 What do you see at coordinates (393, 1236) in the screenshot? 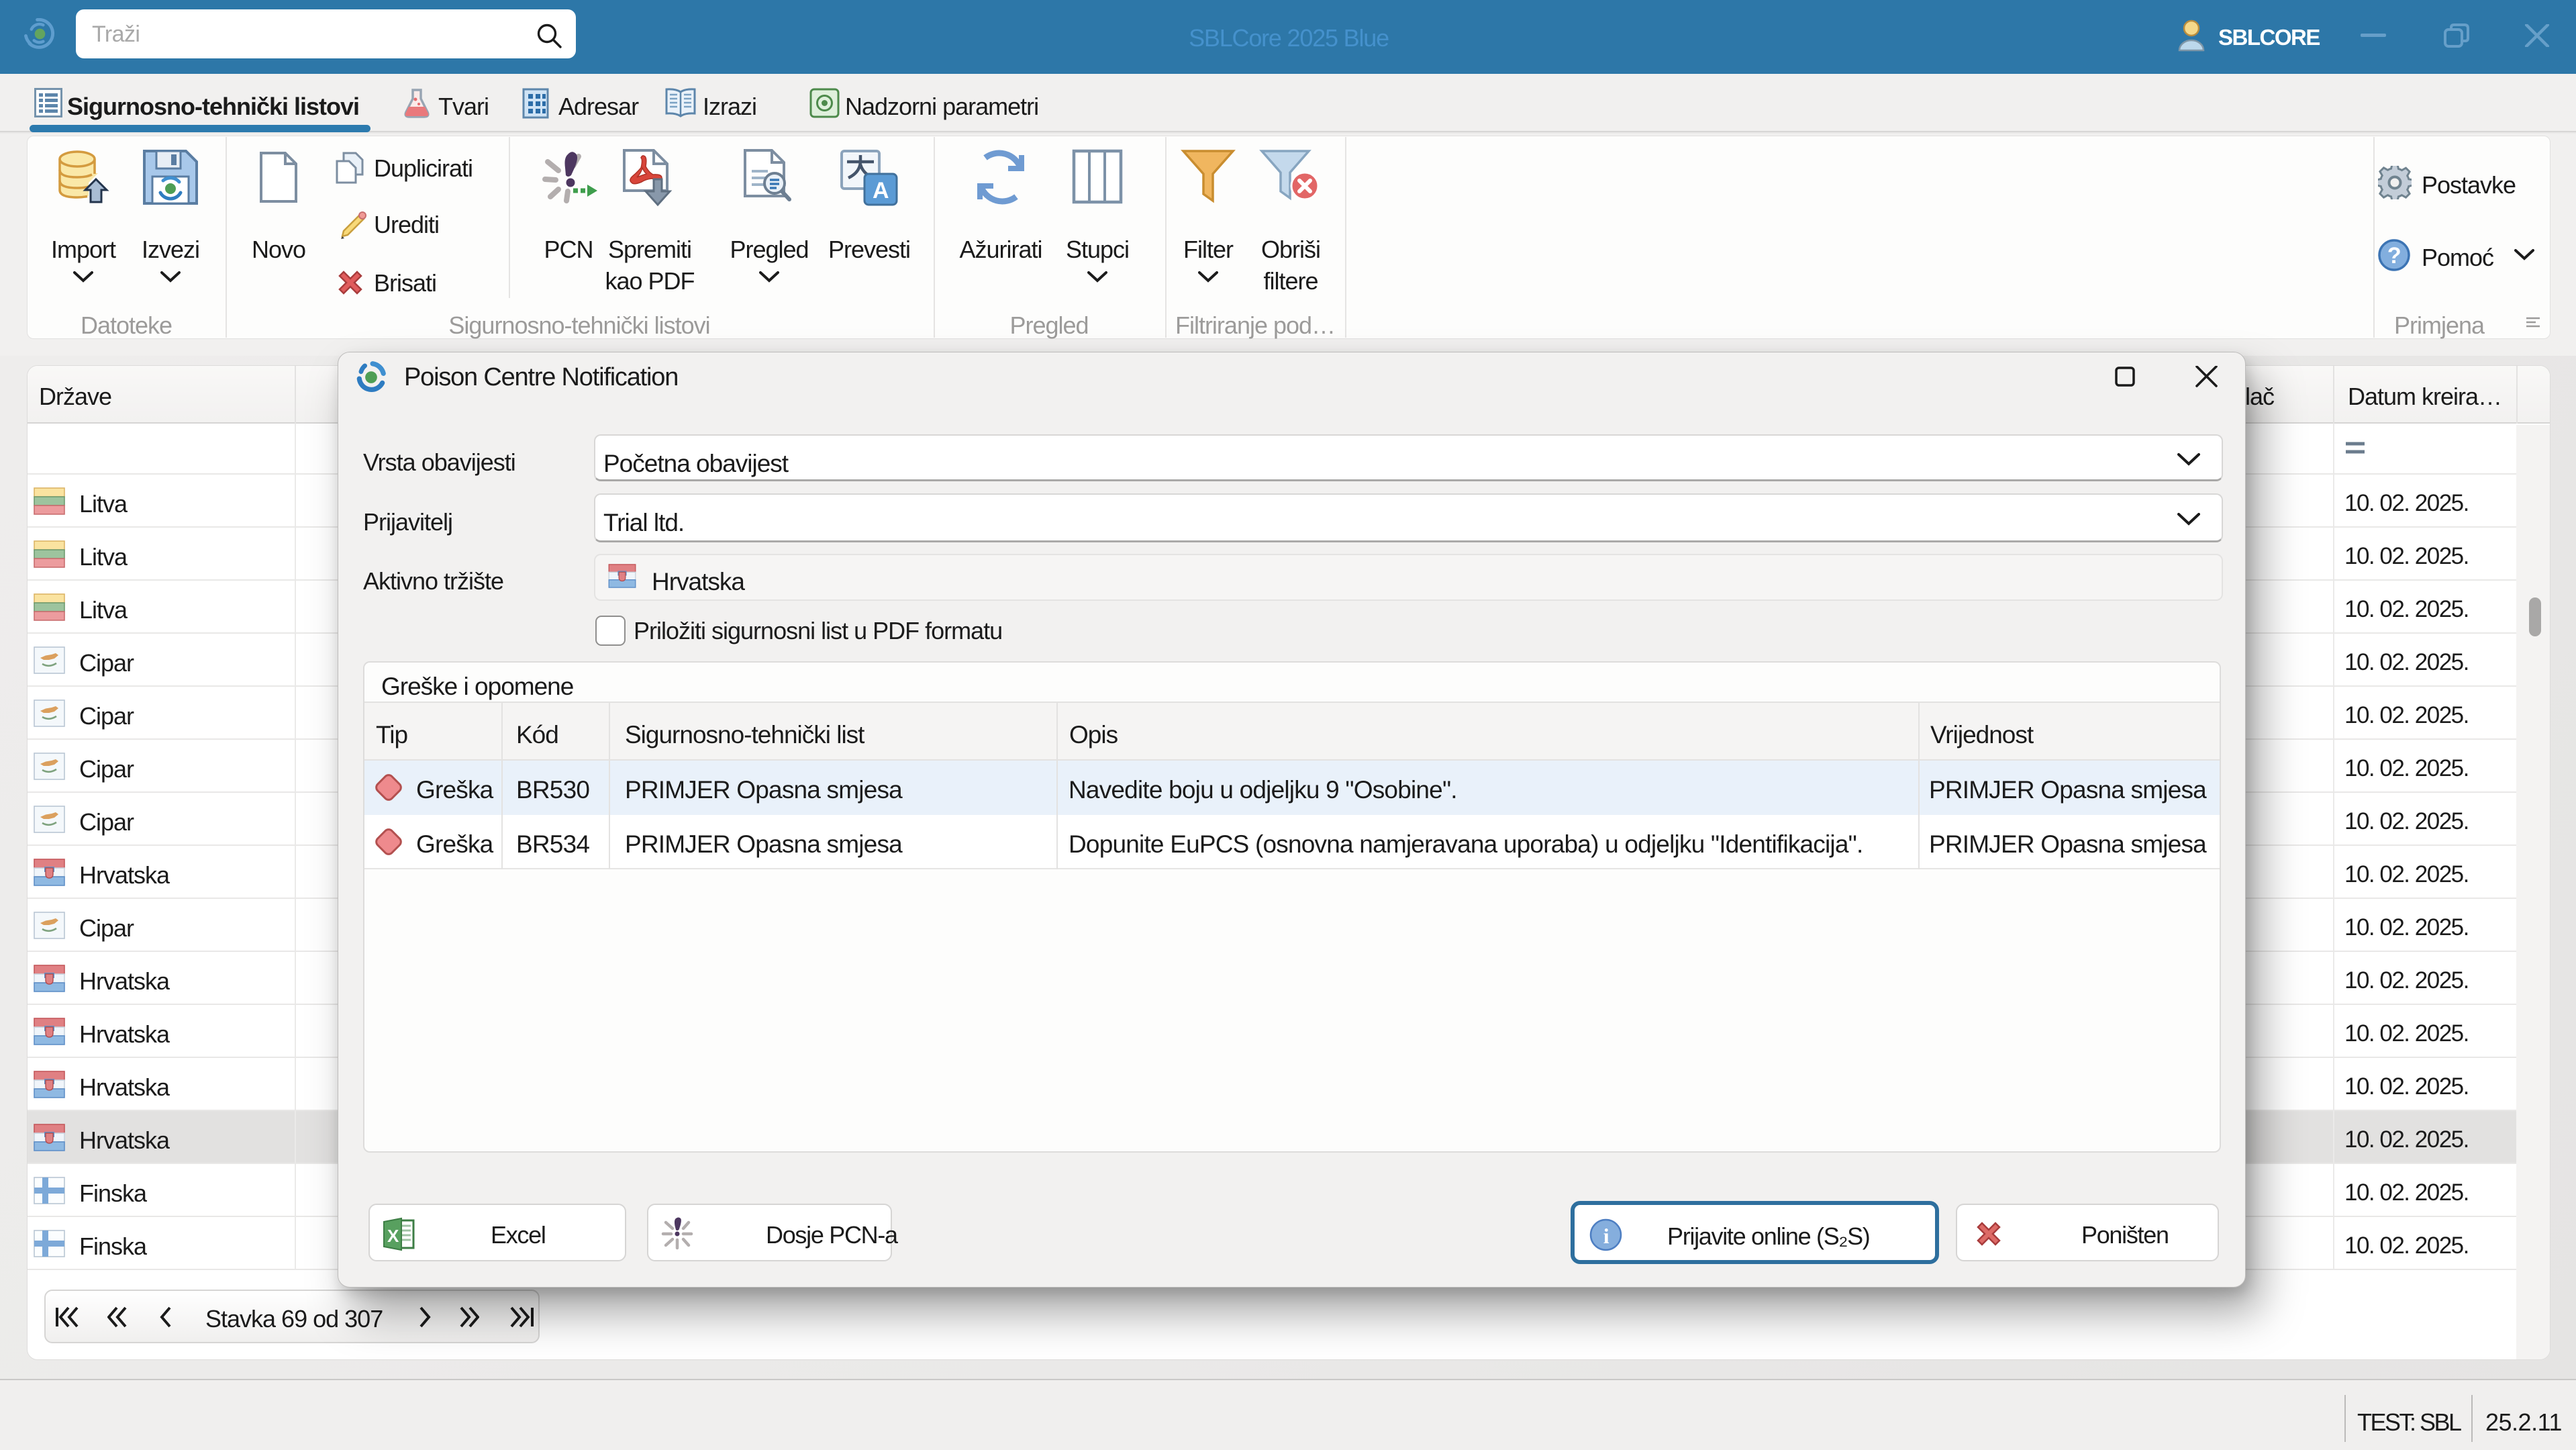
I see `svg-text: X` at bounding box center [393, 1236].